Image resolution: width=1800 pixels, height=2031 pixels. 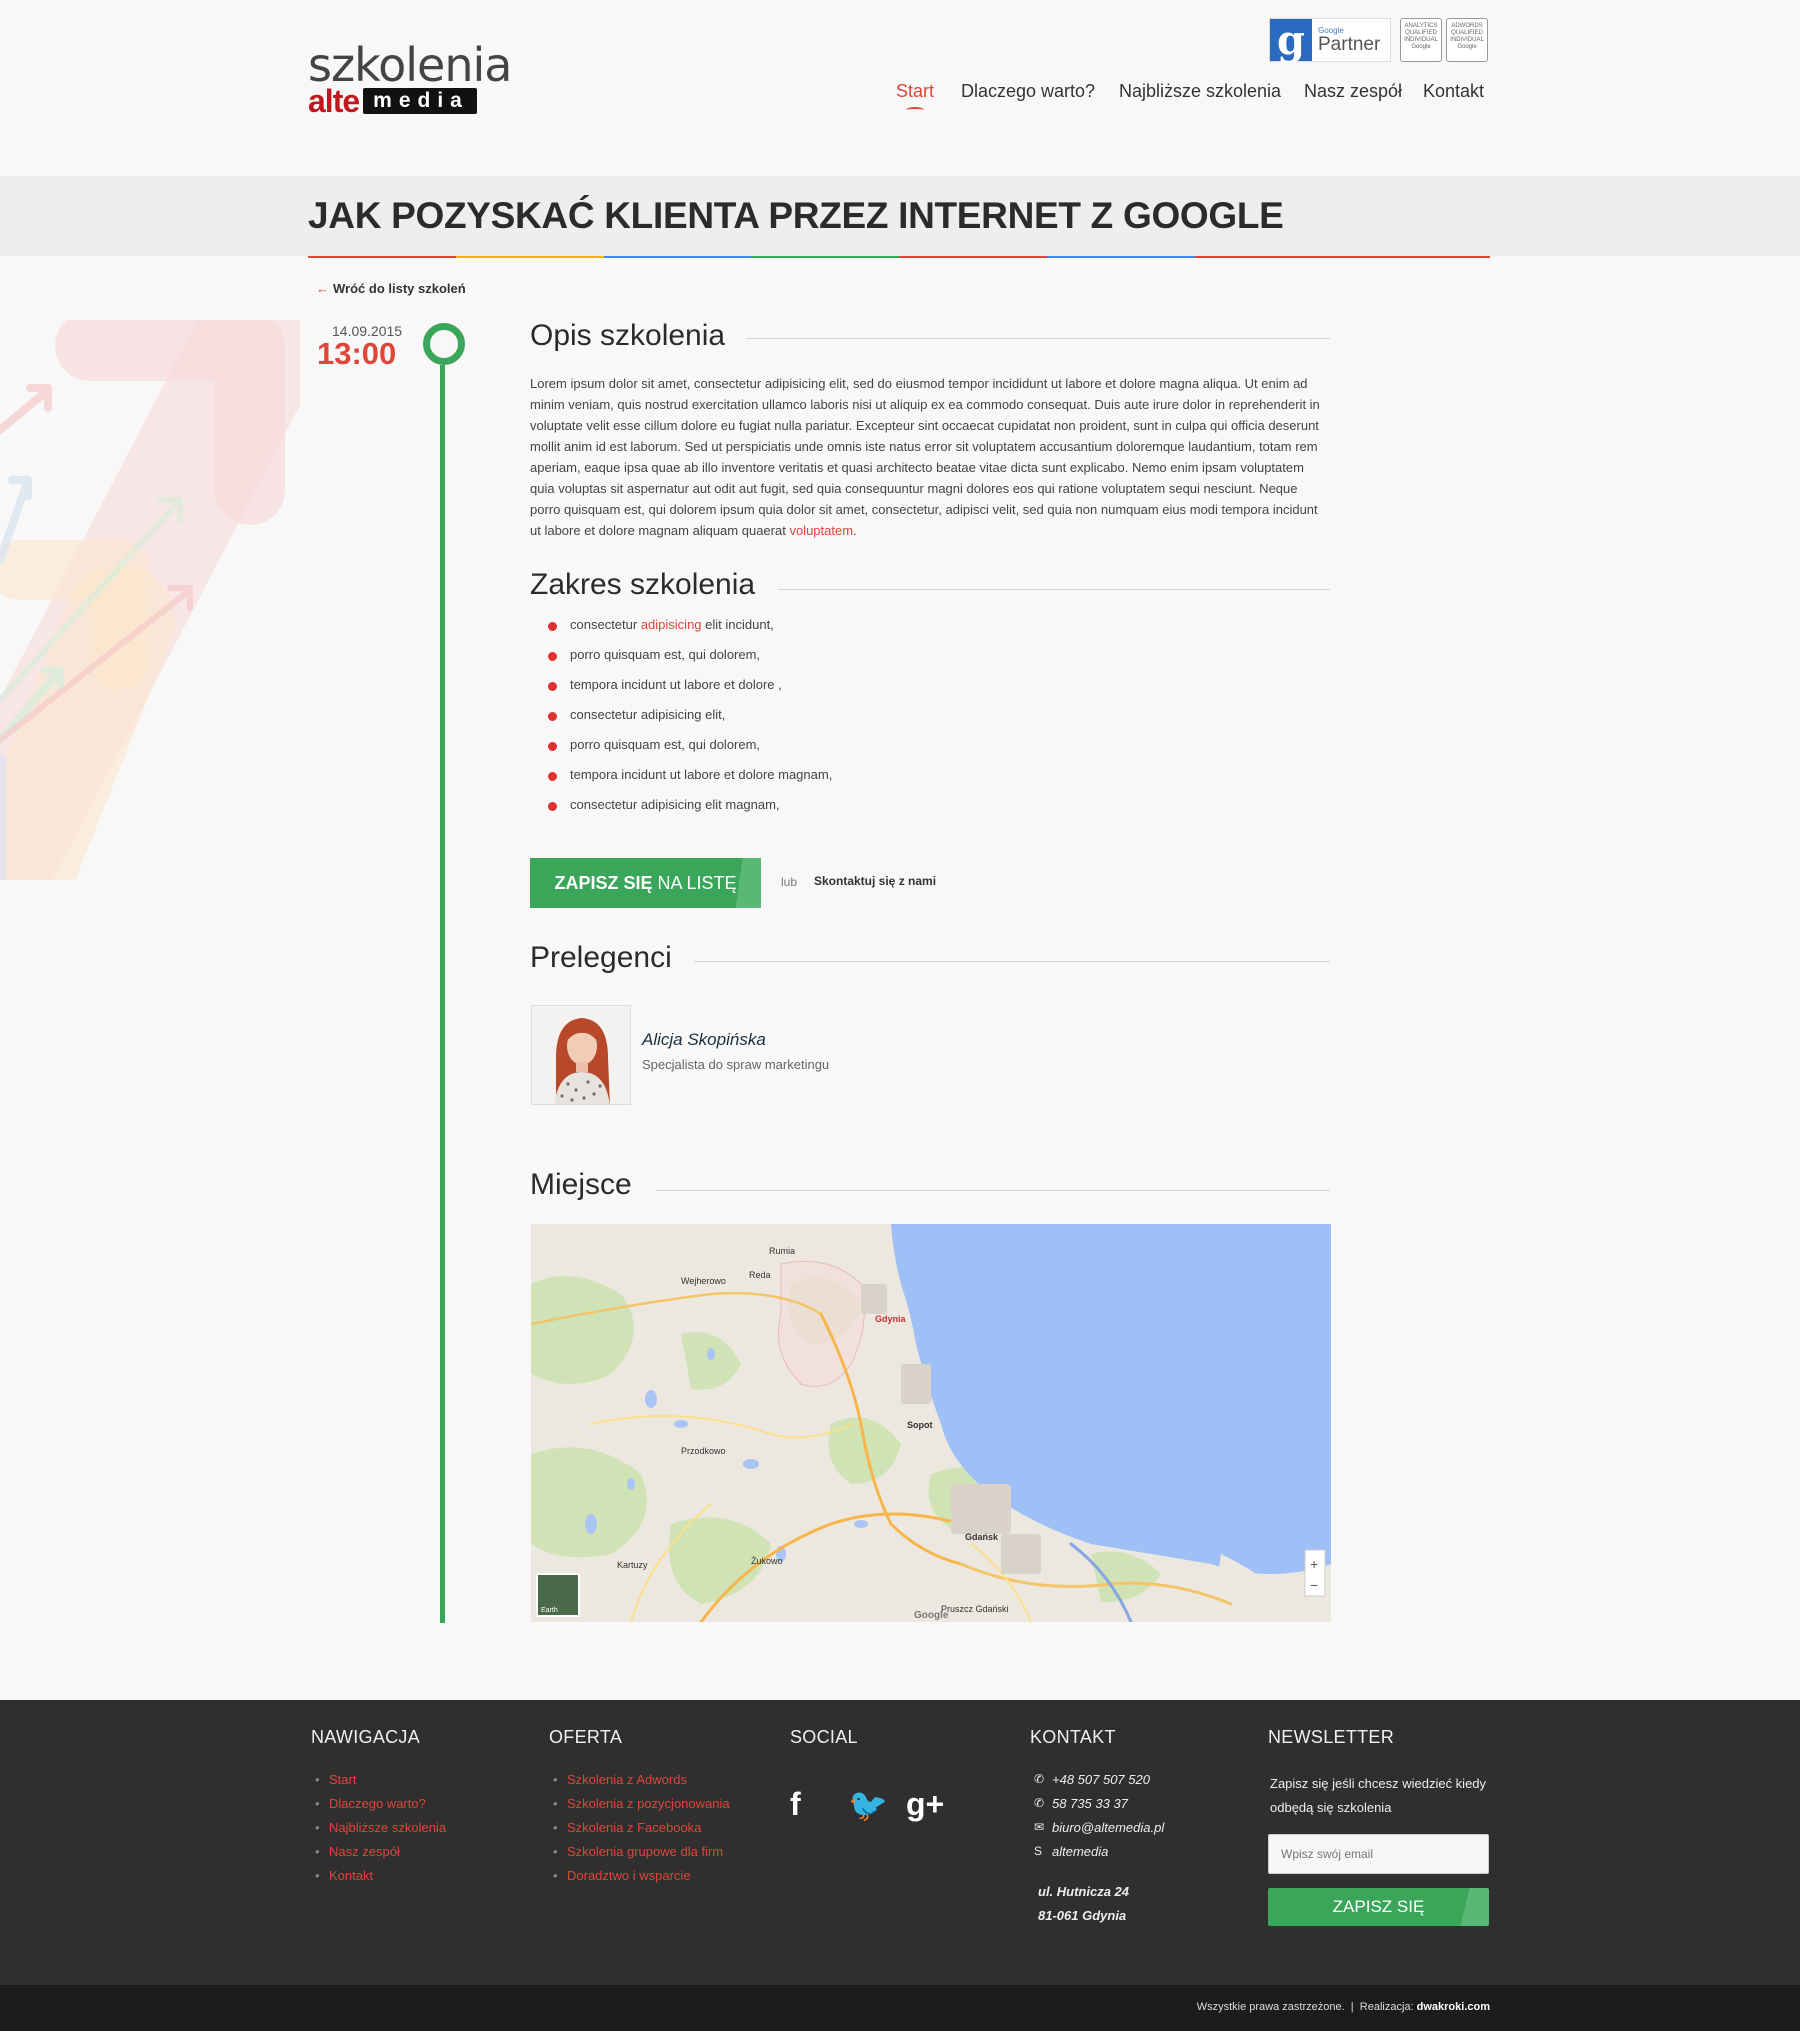 I want to click on scope-item-text: consectetur adipisicing elit magnam,, so click(x=675, y=804).